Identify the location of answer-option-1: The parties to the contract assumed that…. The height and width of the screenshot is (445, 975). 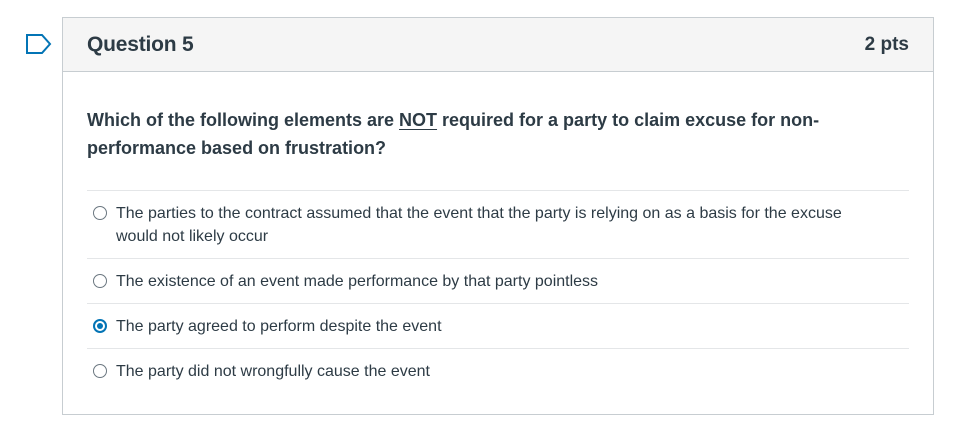
(498, 225).